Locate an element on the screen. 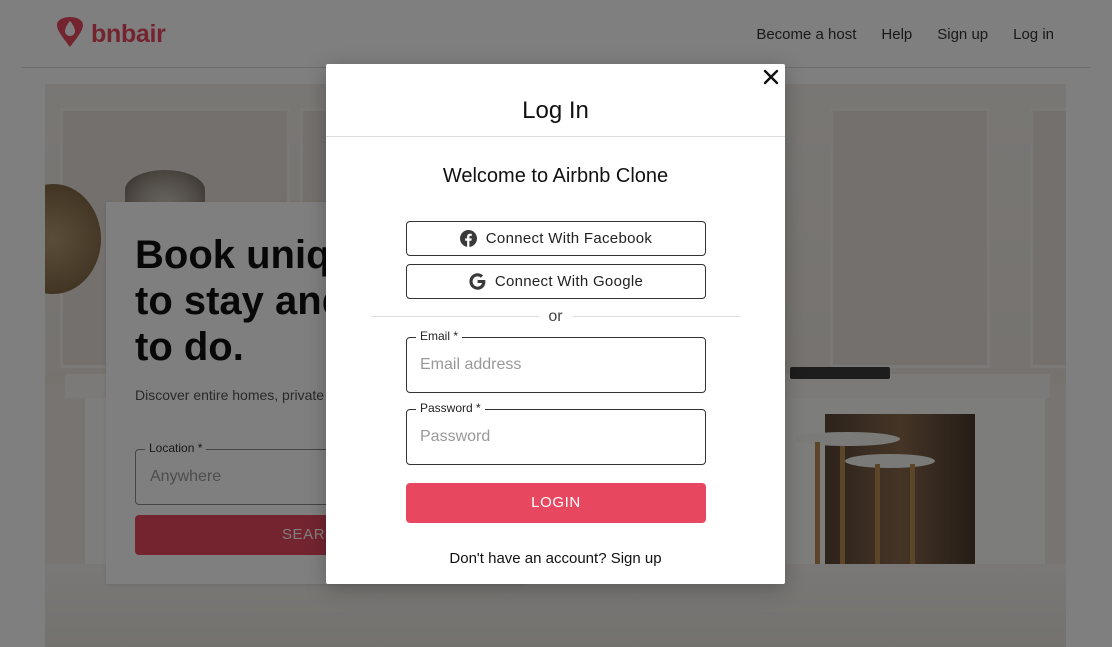 This screenshot has width=1112, height=647. or-text: or is located at coordinates (555, 316).